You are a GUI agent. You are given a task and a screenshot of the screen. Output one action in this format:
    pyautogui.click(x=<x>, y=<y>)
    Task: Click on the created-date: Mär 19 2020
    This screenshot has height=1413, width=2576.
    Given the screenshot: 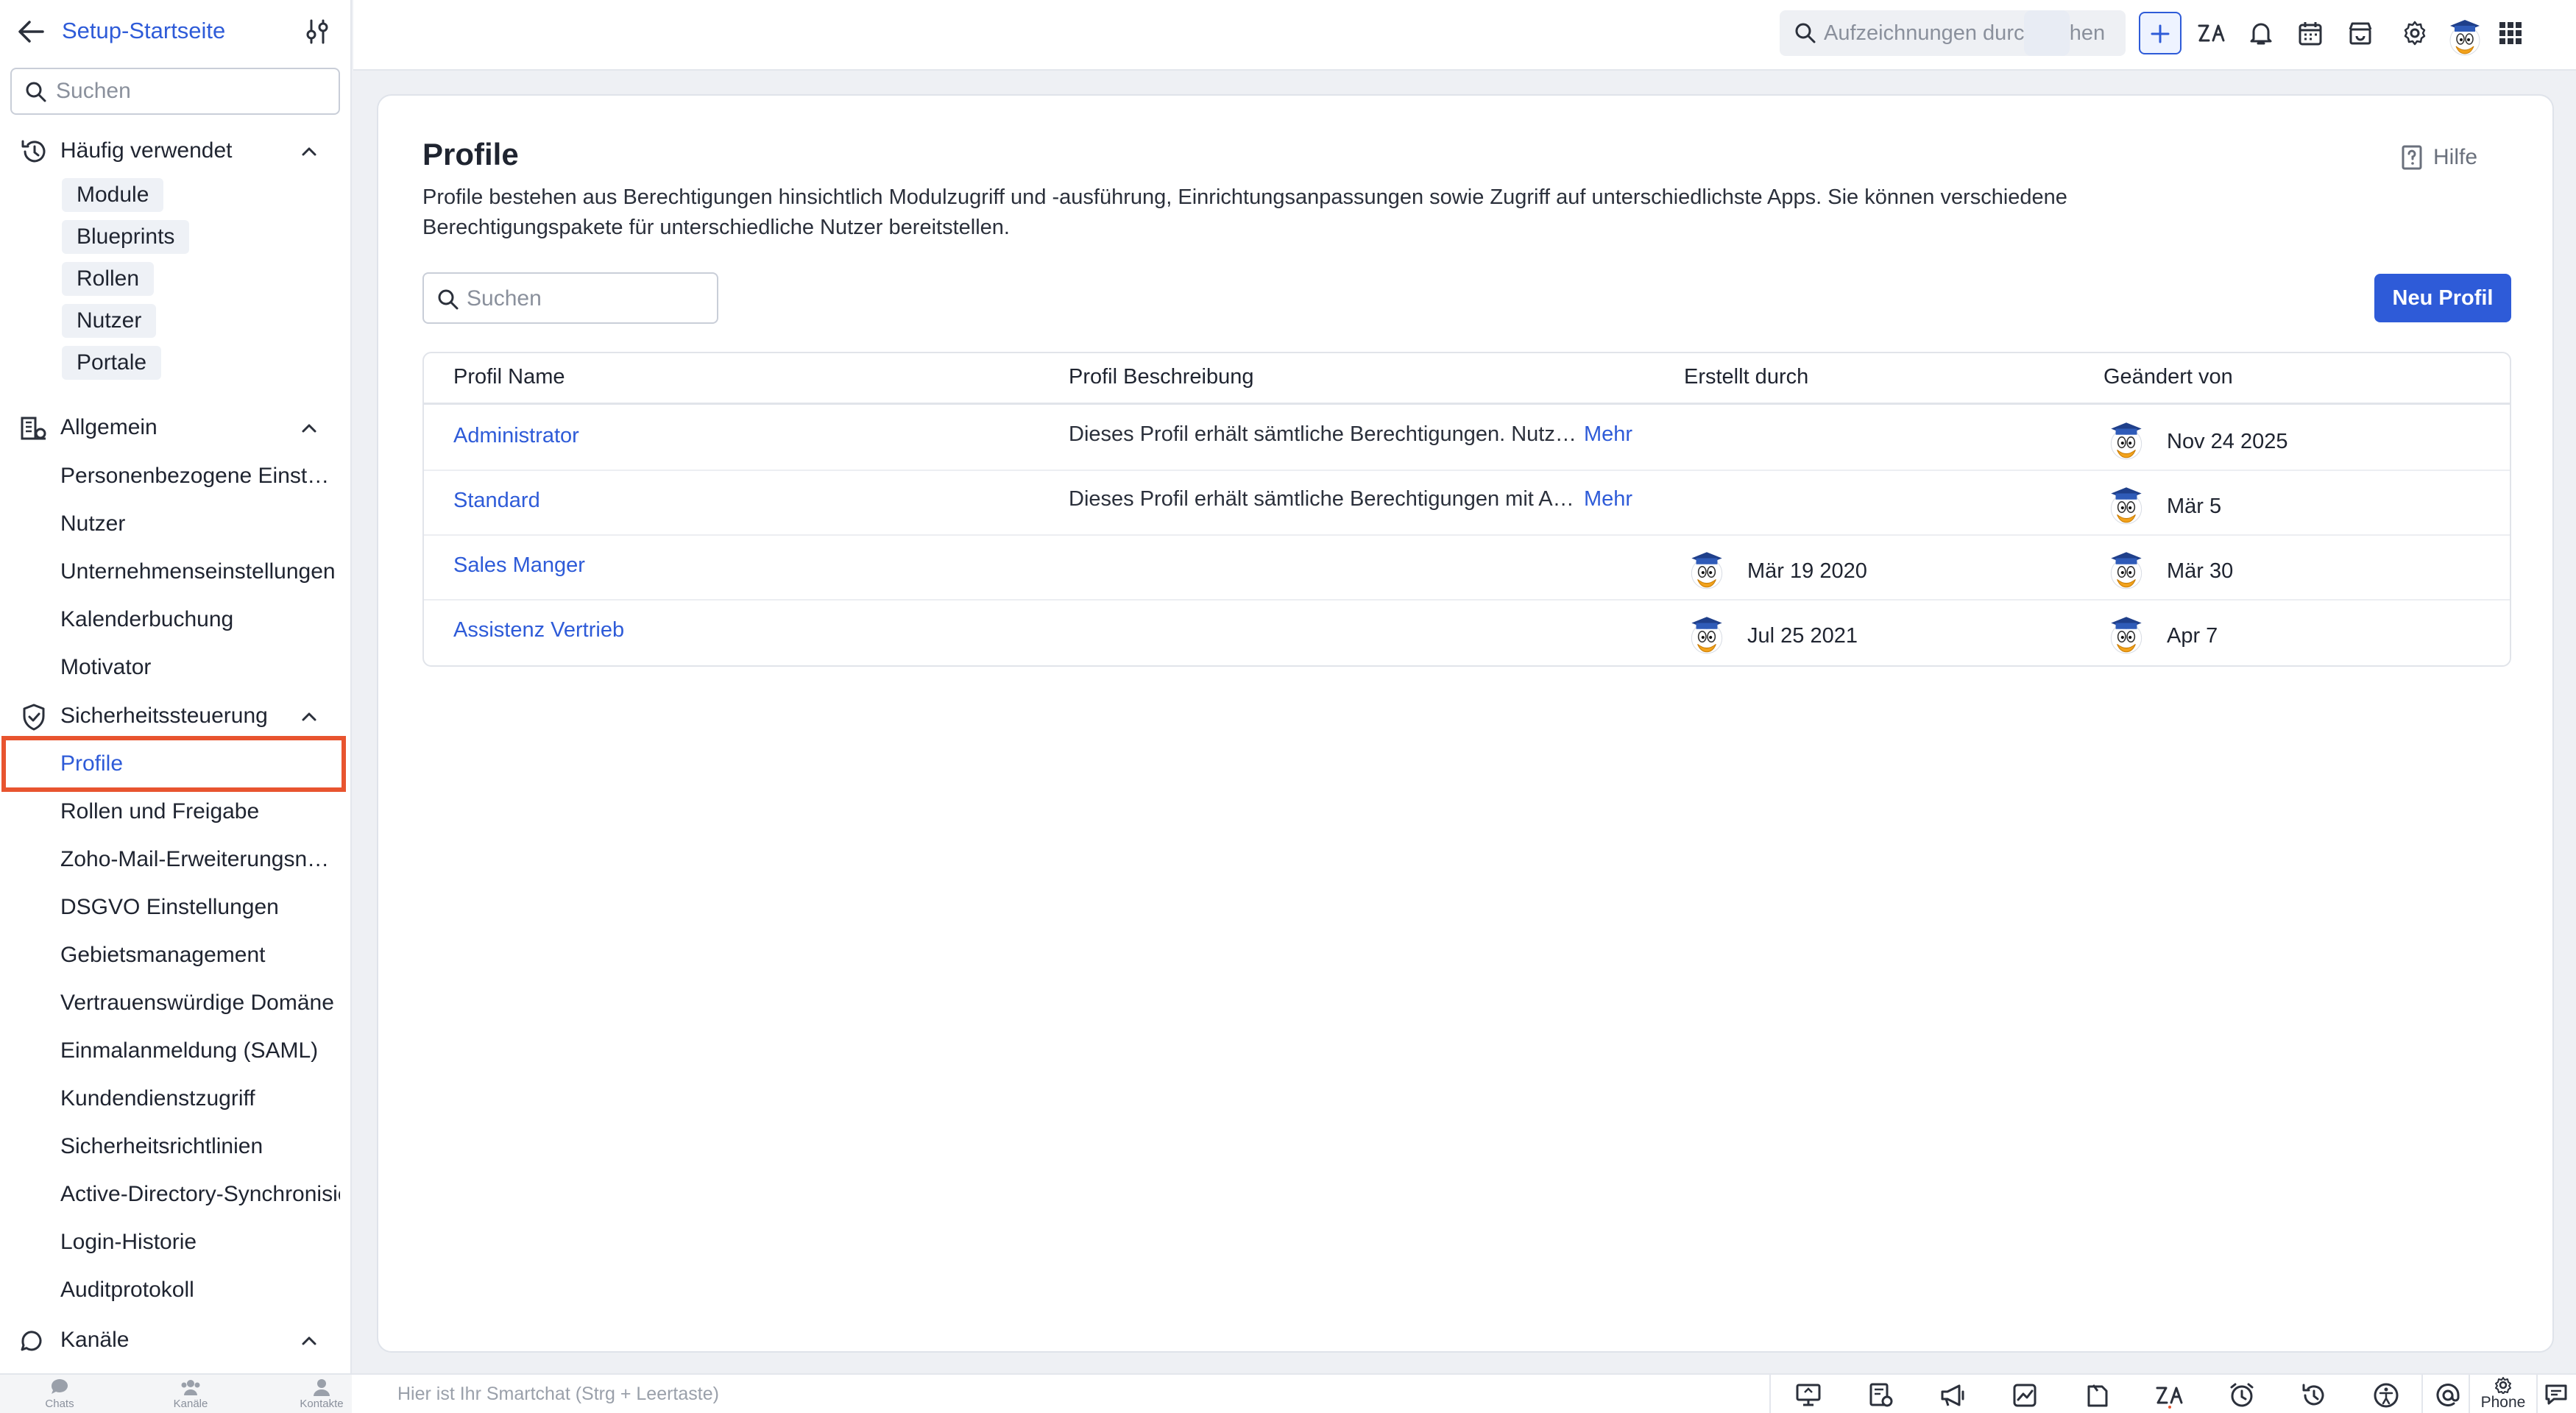 What is the action you would take?
    pyautogui.click(x=1807, y=571)
    